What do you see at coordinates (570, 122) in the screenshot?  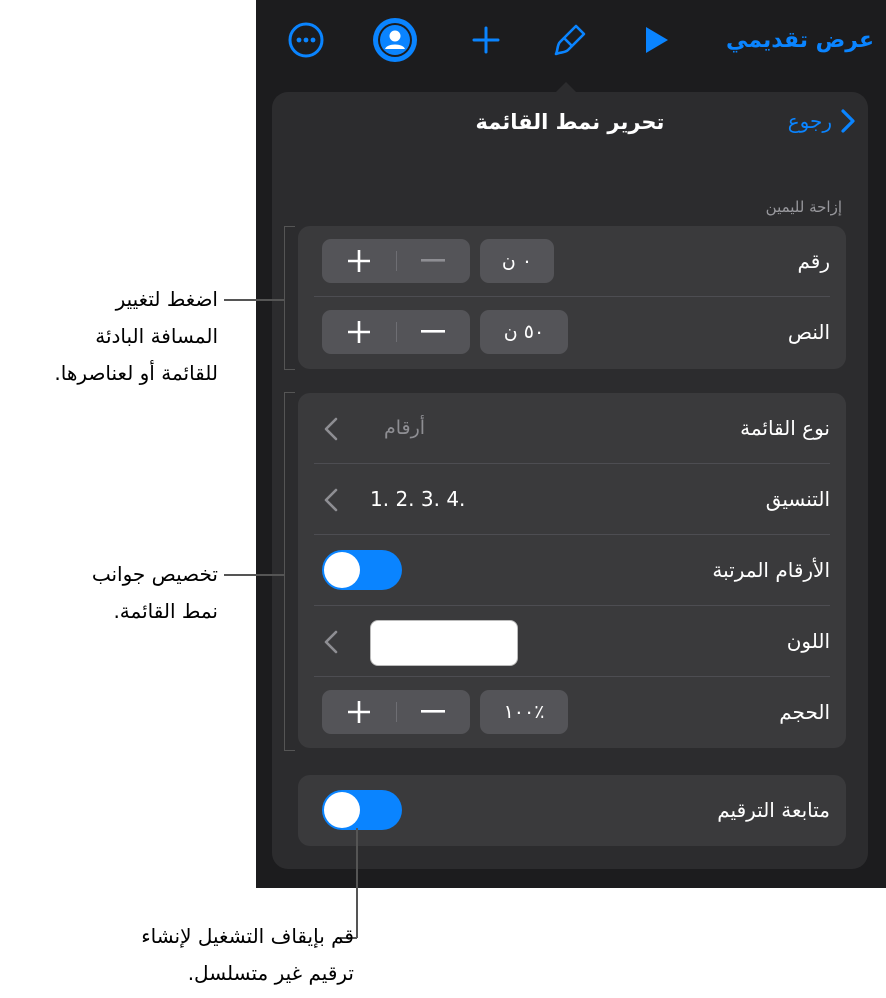 I see `popover-title: تحرير نمط القائمة` at bounding box center [570, 122].